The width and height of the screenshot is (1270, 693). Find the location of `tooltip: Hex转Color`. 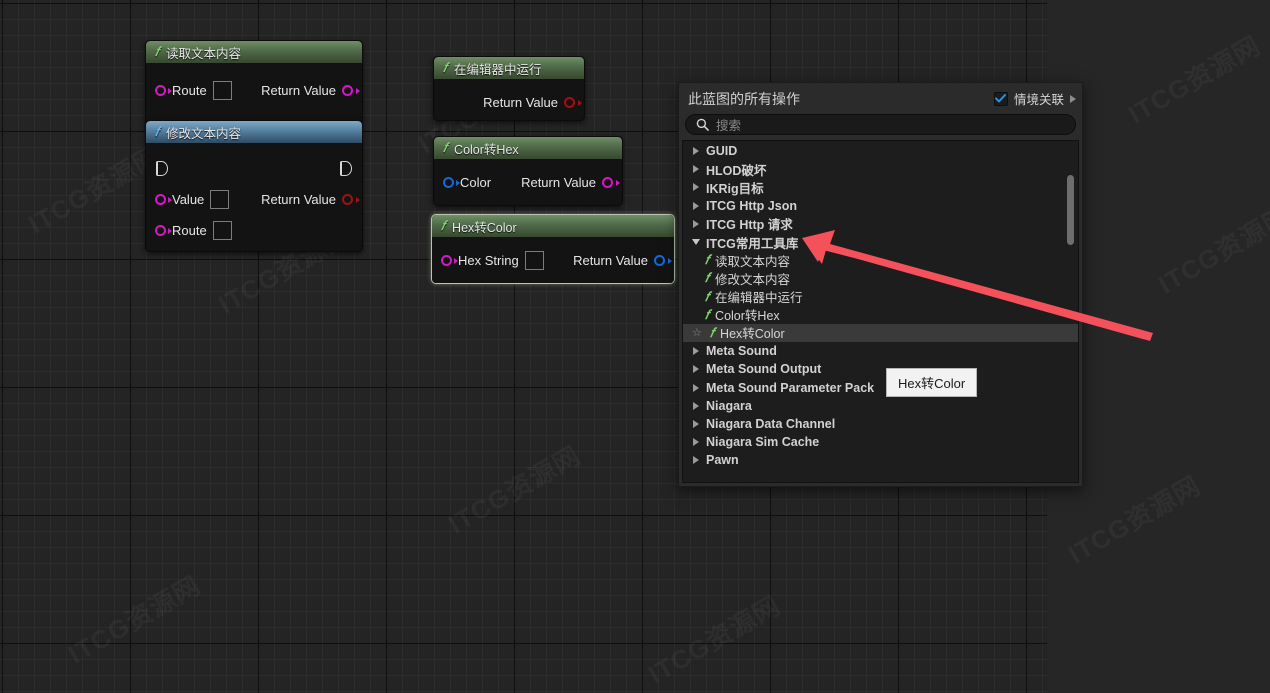

tooltip: Hex转Color is located at coordinates (932, 382).